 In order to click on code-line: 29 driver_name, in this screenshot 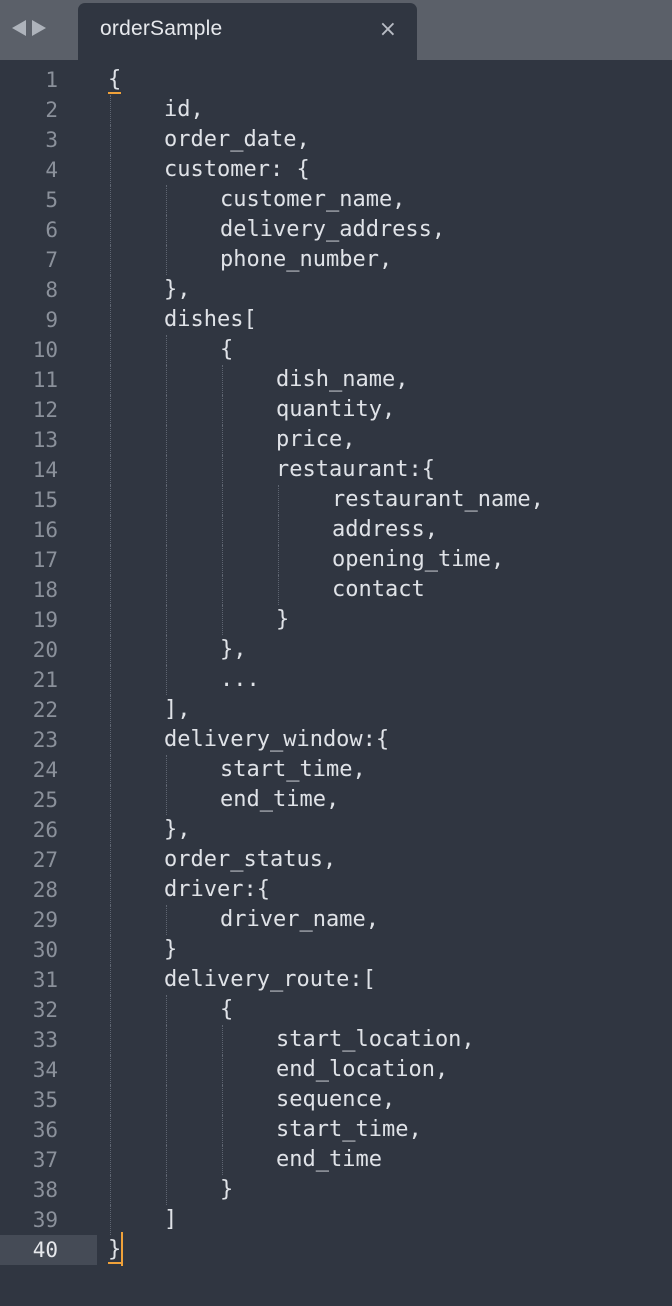, I will do `click(336, 920)`.